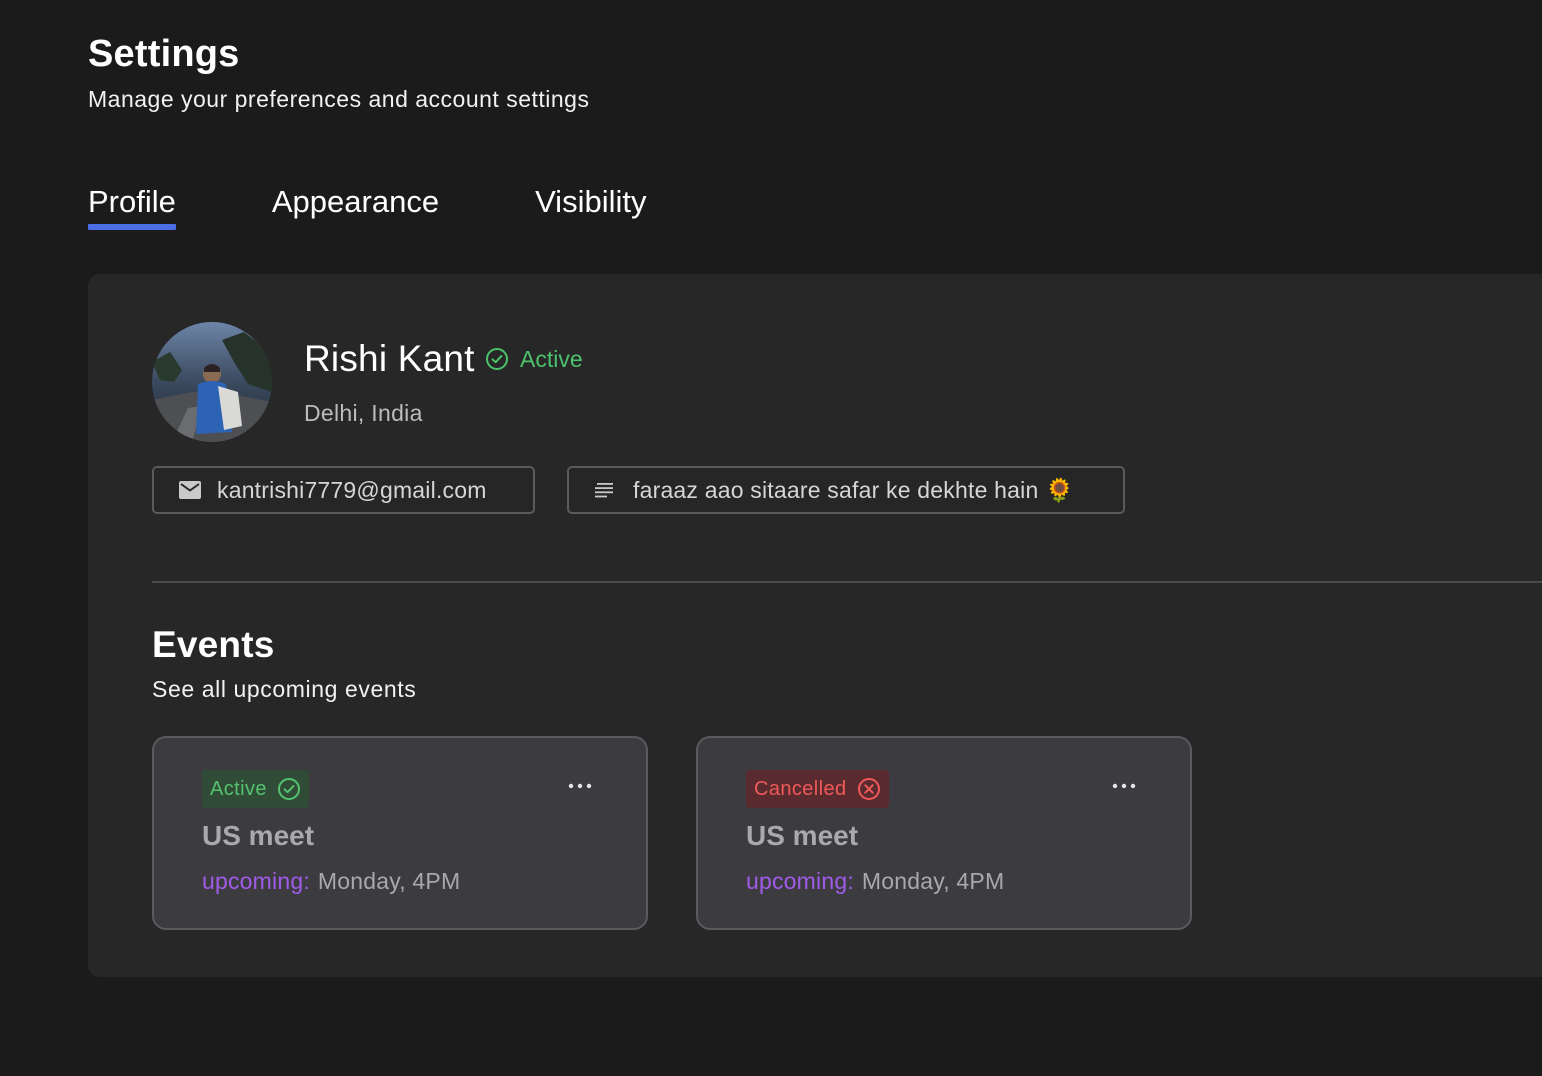 This screenshot has height=1076, width=1542. I want to click on page-title: Settings, so click(164, 54).